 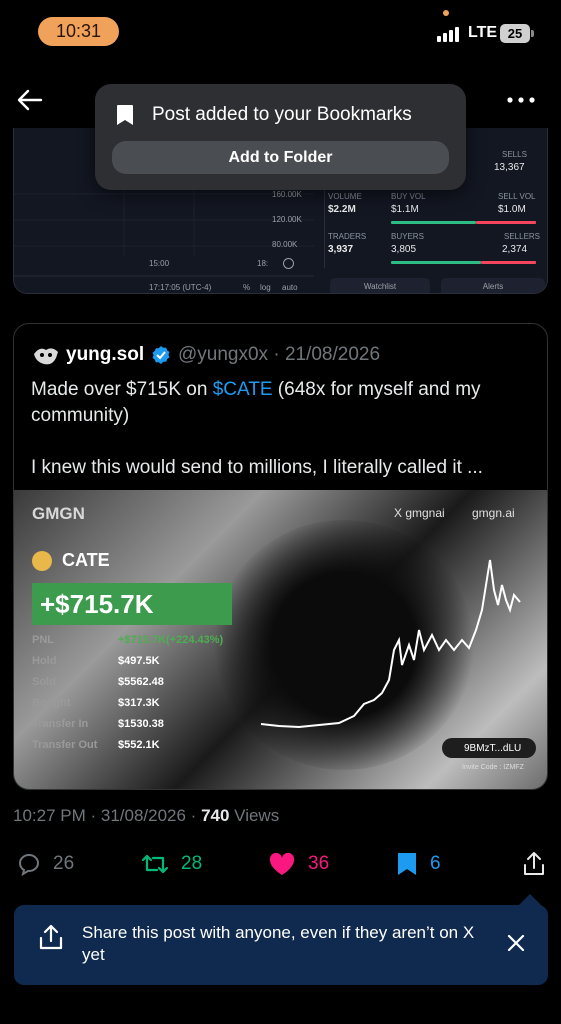 I want to click on interval-label: 18:, so click(x=263, y=263).